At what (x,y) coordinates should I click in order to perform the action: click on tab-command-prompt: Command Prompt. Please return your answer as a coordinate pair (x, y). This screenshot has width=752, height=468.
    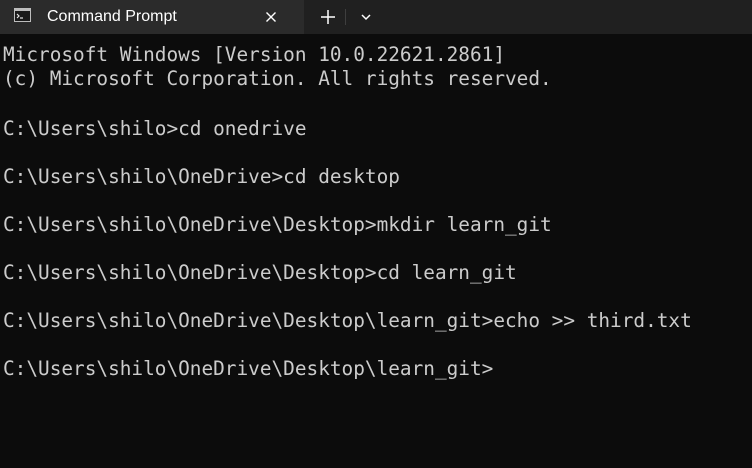
    Looking at the image, I should click on (152, 17).